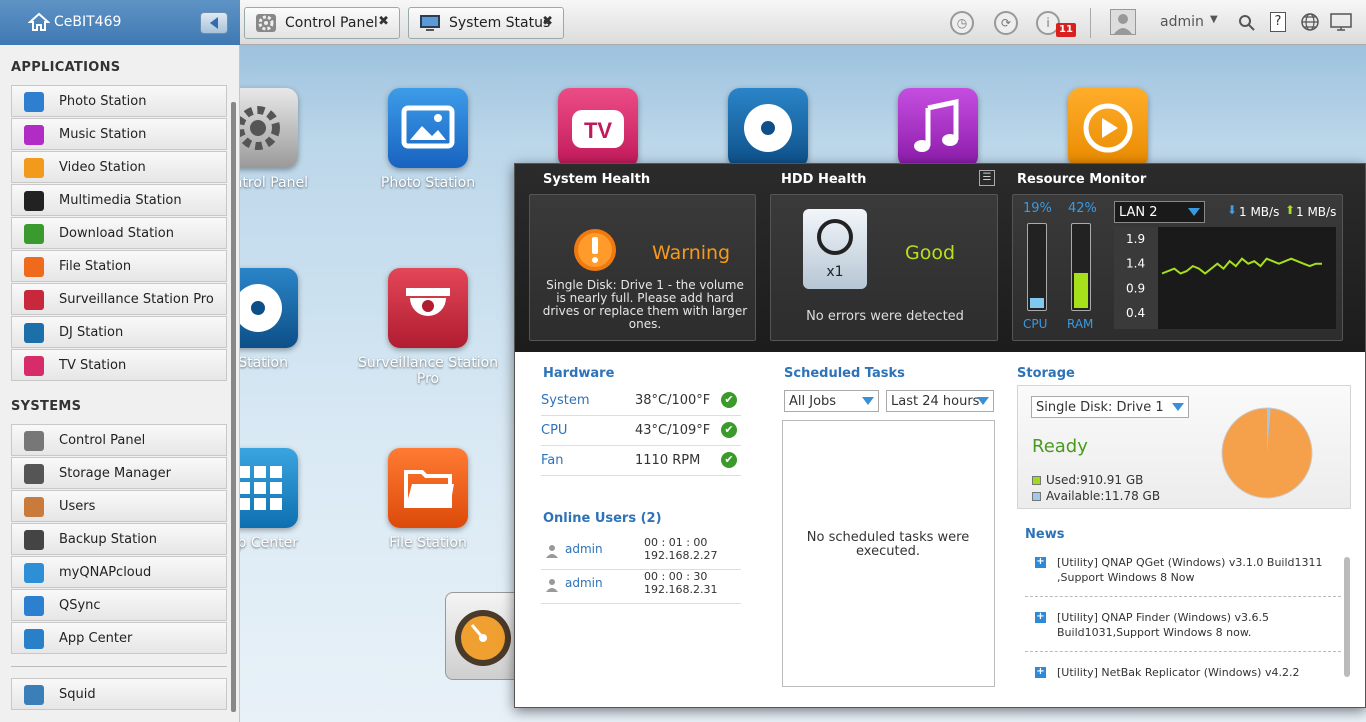  Describe the element at coordinates (34, 102) in the screenshot. I see `photo-station-icon` at that location.